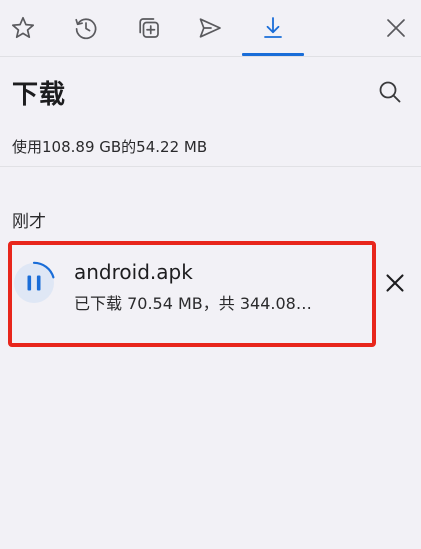  I want to click on file-name: android.apk, so click(133, 272).